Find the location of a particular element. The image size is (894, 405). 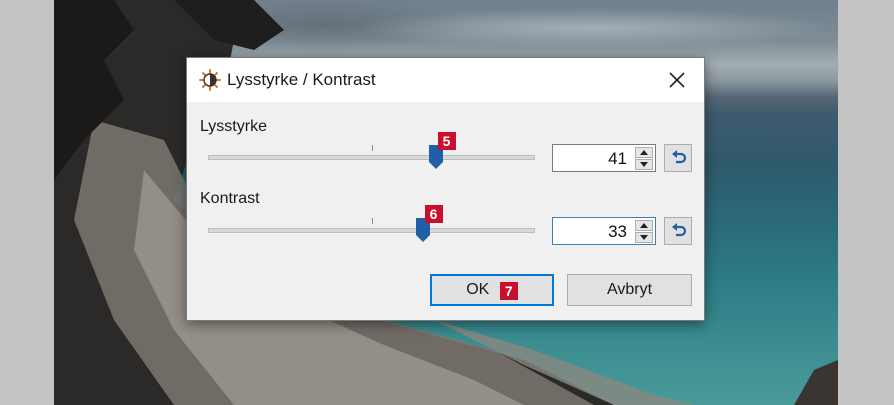

brightness-value: 41 is located at coordinates (617, 158).